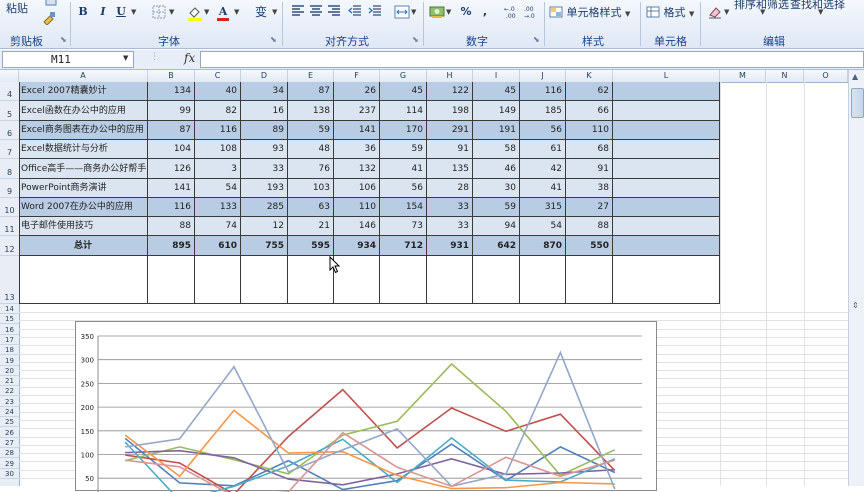  What do you see at coordinates (159, 12) in the screenshot?
I see `borders-icon` at bounding box center [159, 12].